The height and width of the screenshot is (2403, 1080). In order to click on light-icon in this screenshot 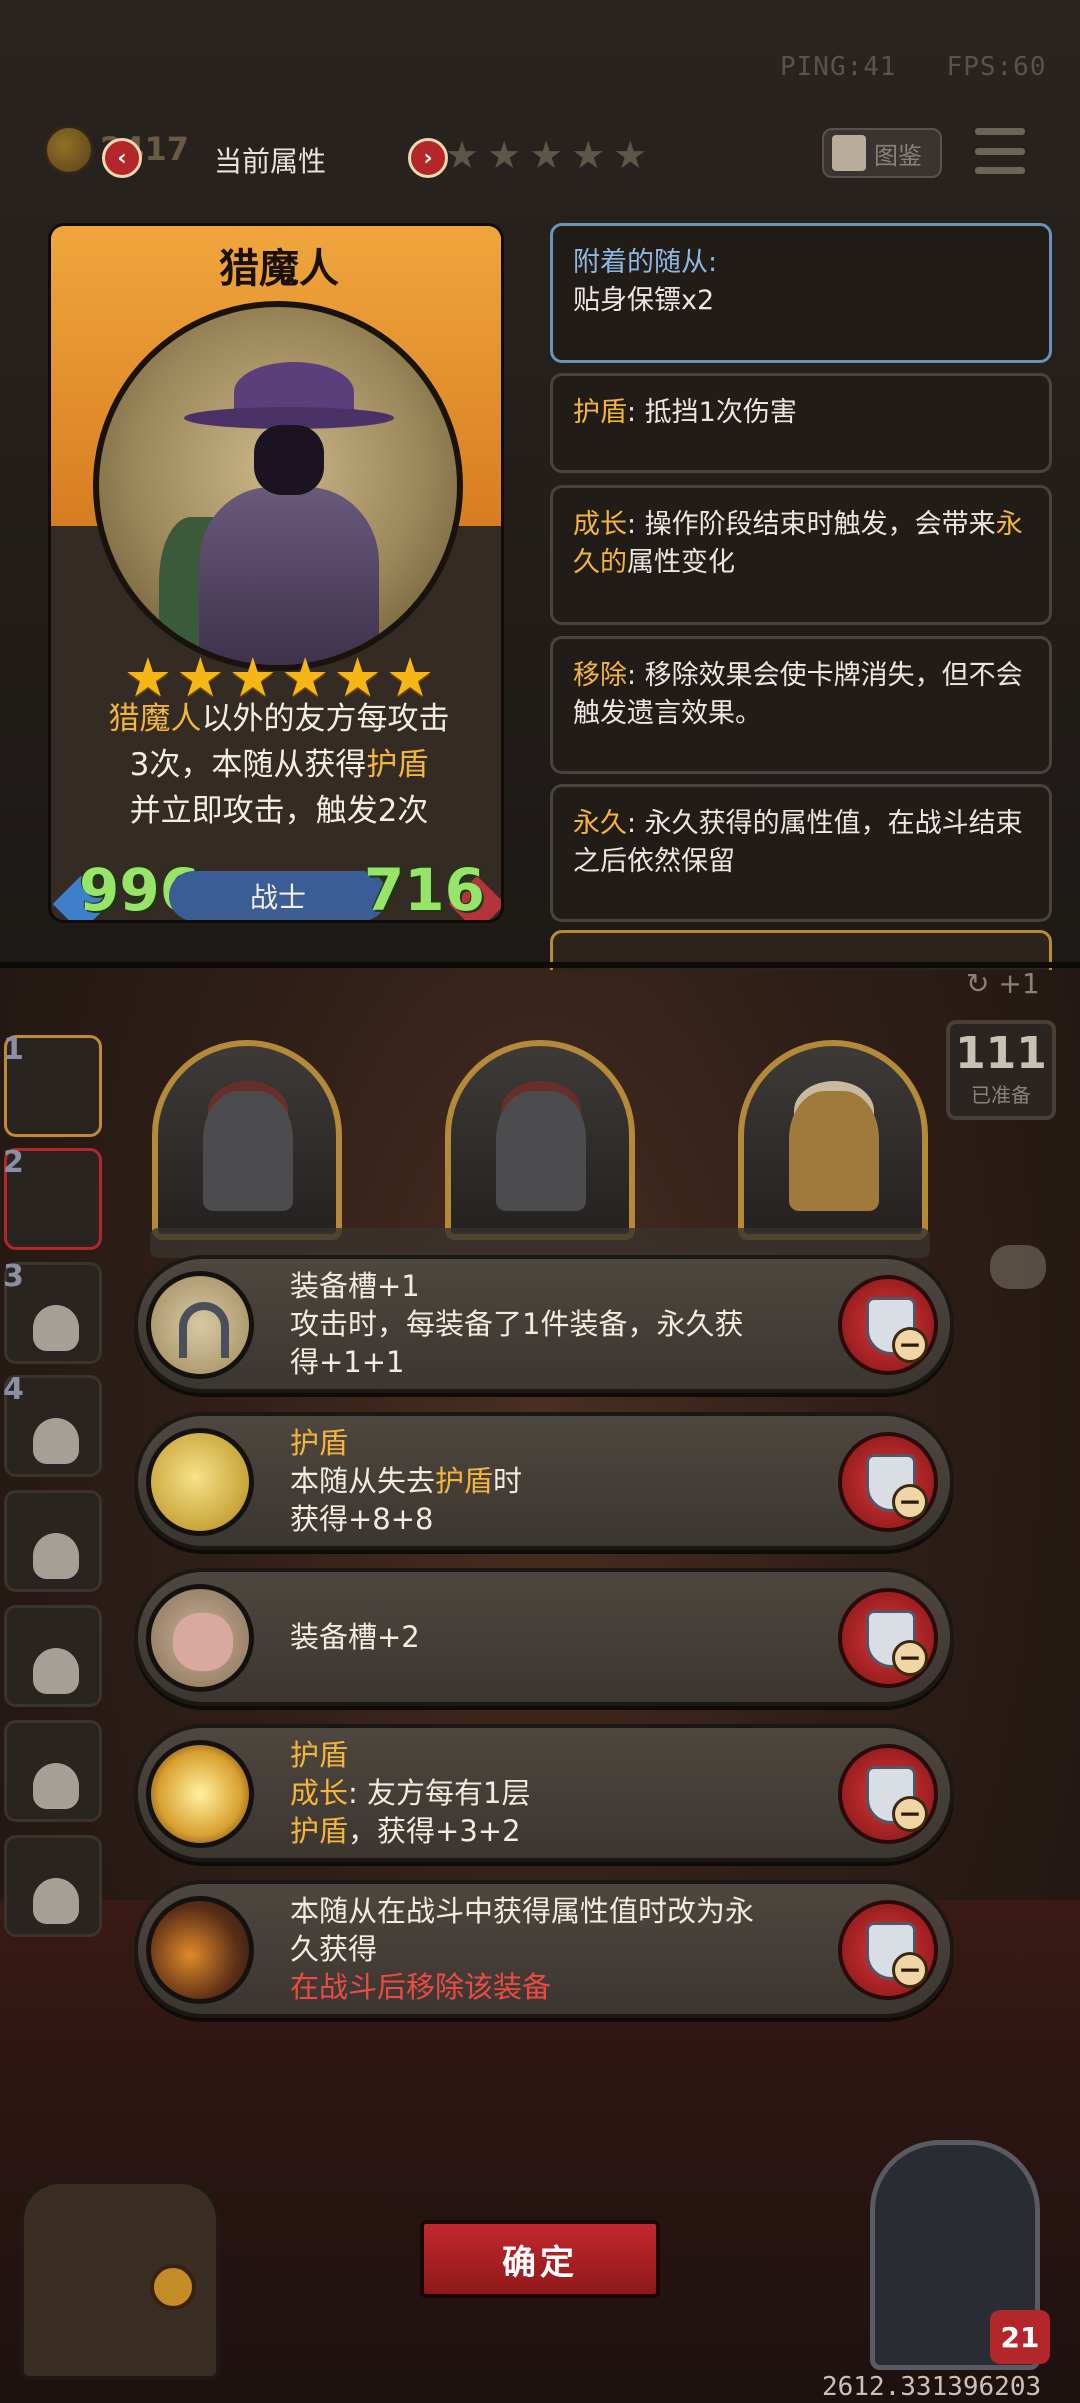, I will do `click(200, 1794)`.